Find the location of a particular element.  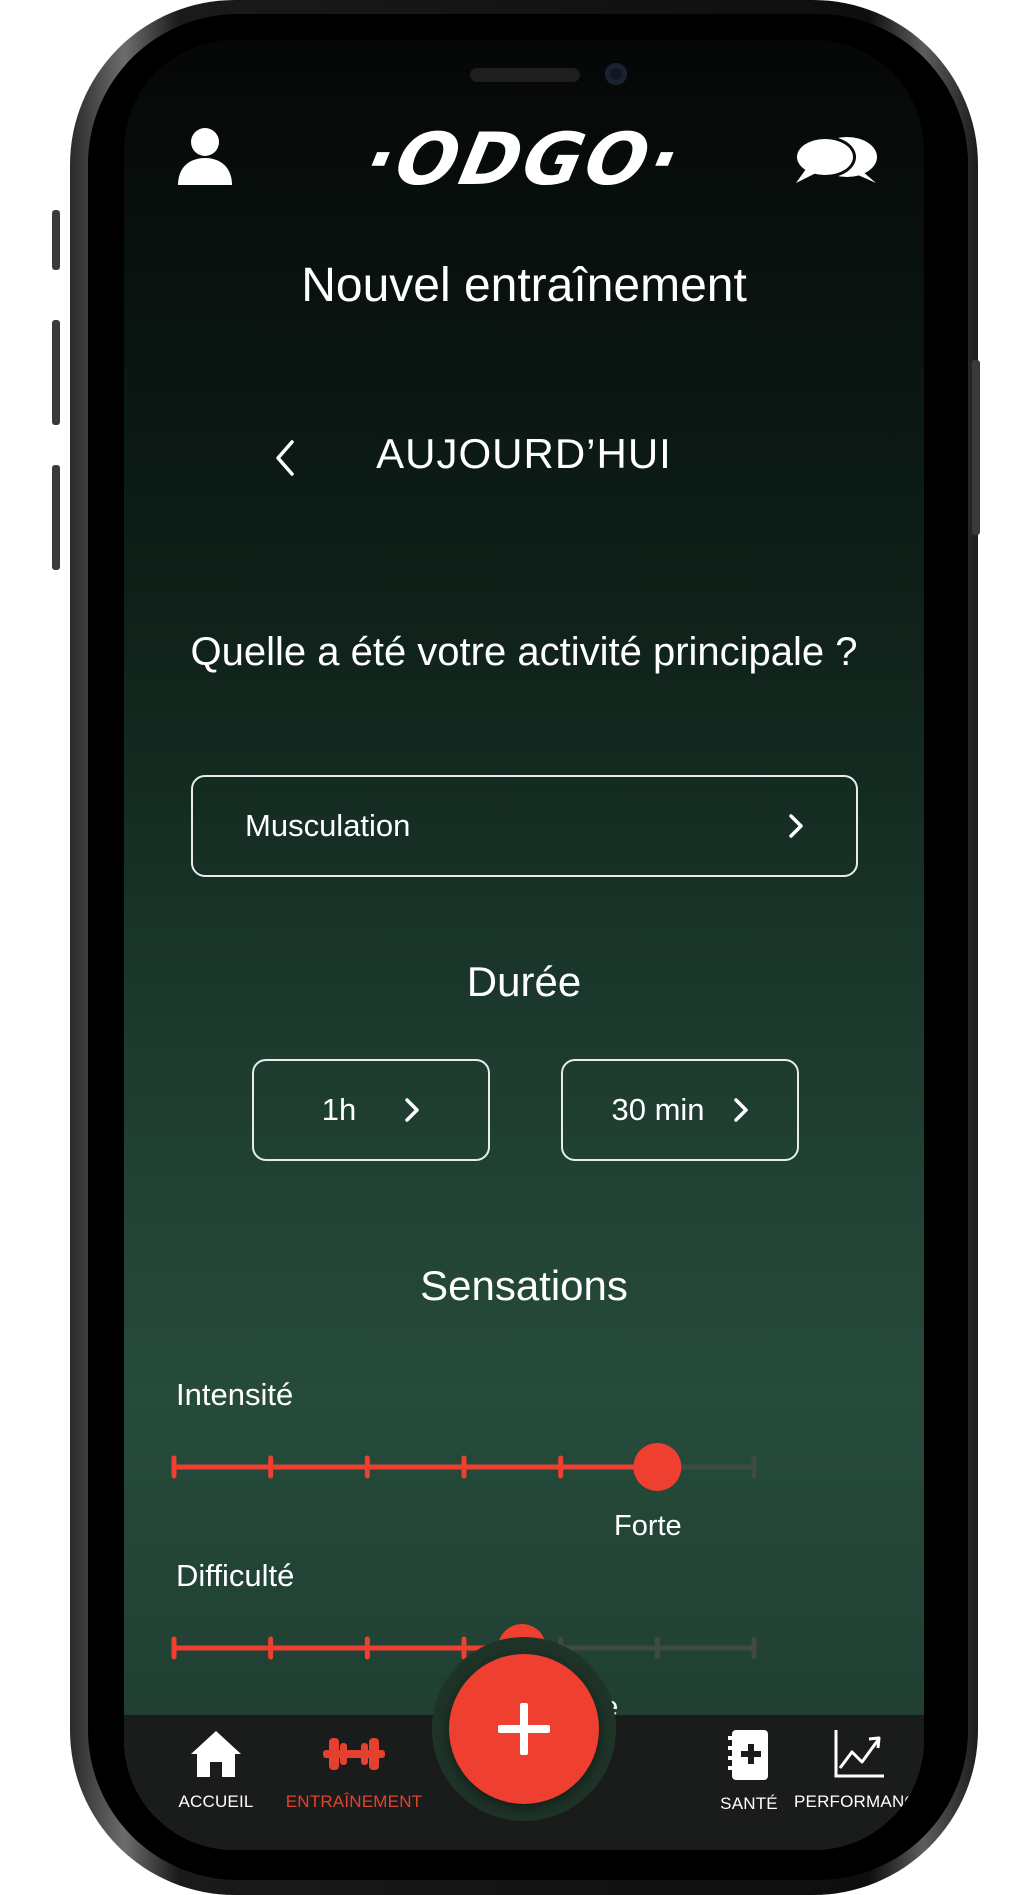

phone-power-button is located at coordinates (976, 447).